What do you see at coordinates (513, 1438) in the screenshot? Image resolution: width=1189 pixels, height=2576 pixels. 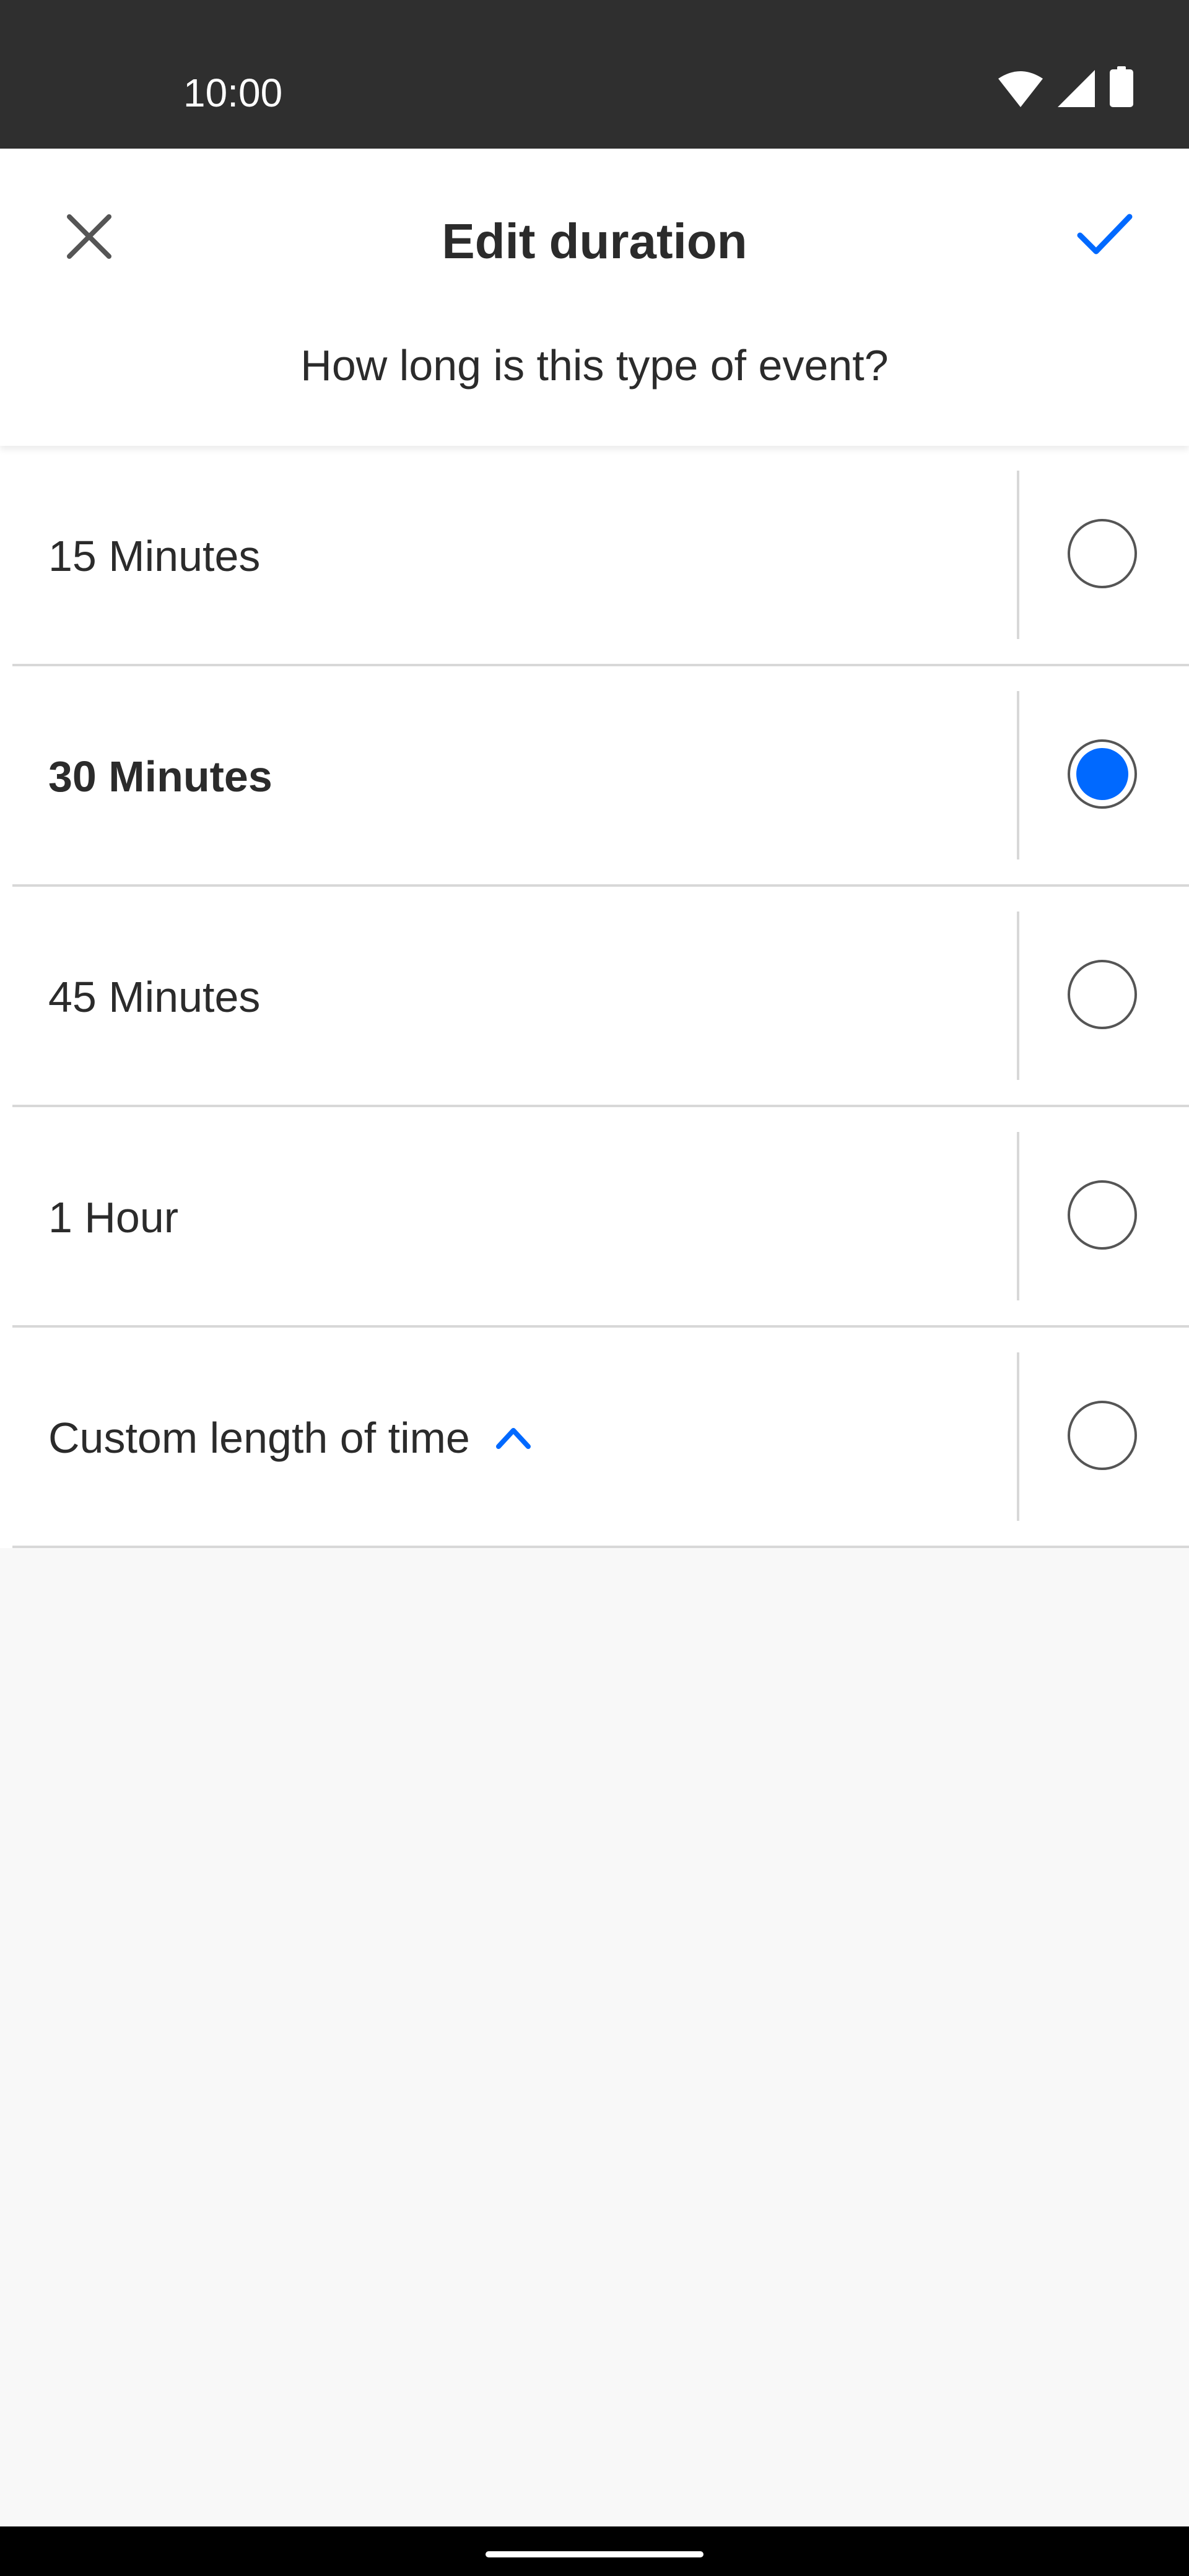 I see `chevron-up-icon` at bounding box center [513, 1438].